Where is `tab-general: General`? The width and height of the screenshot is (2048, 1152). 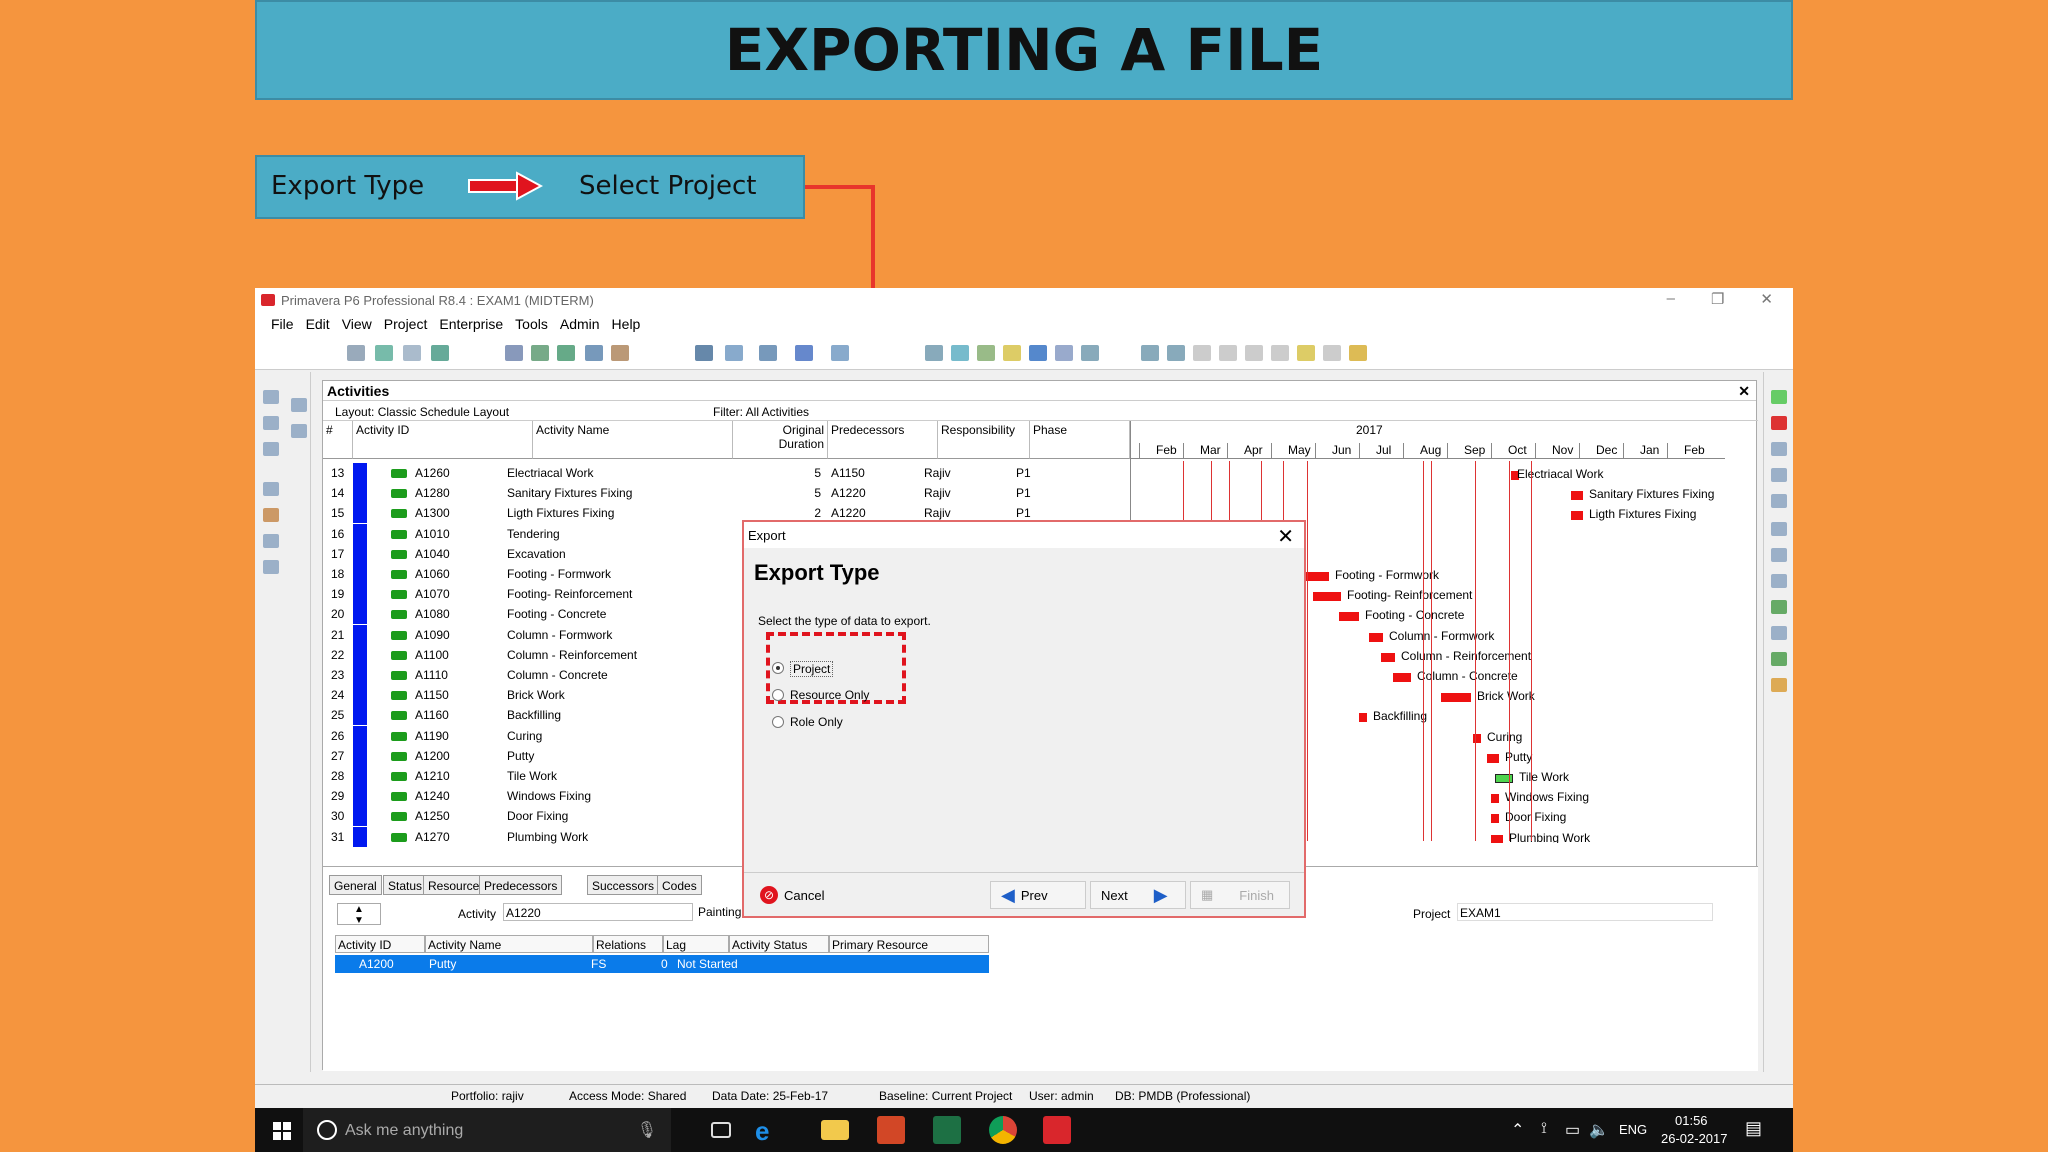
tab-general: General is located at coordinates (355, 885).